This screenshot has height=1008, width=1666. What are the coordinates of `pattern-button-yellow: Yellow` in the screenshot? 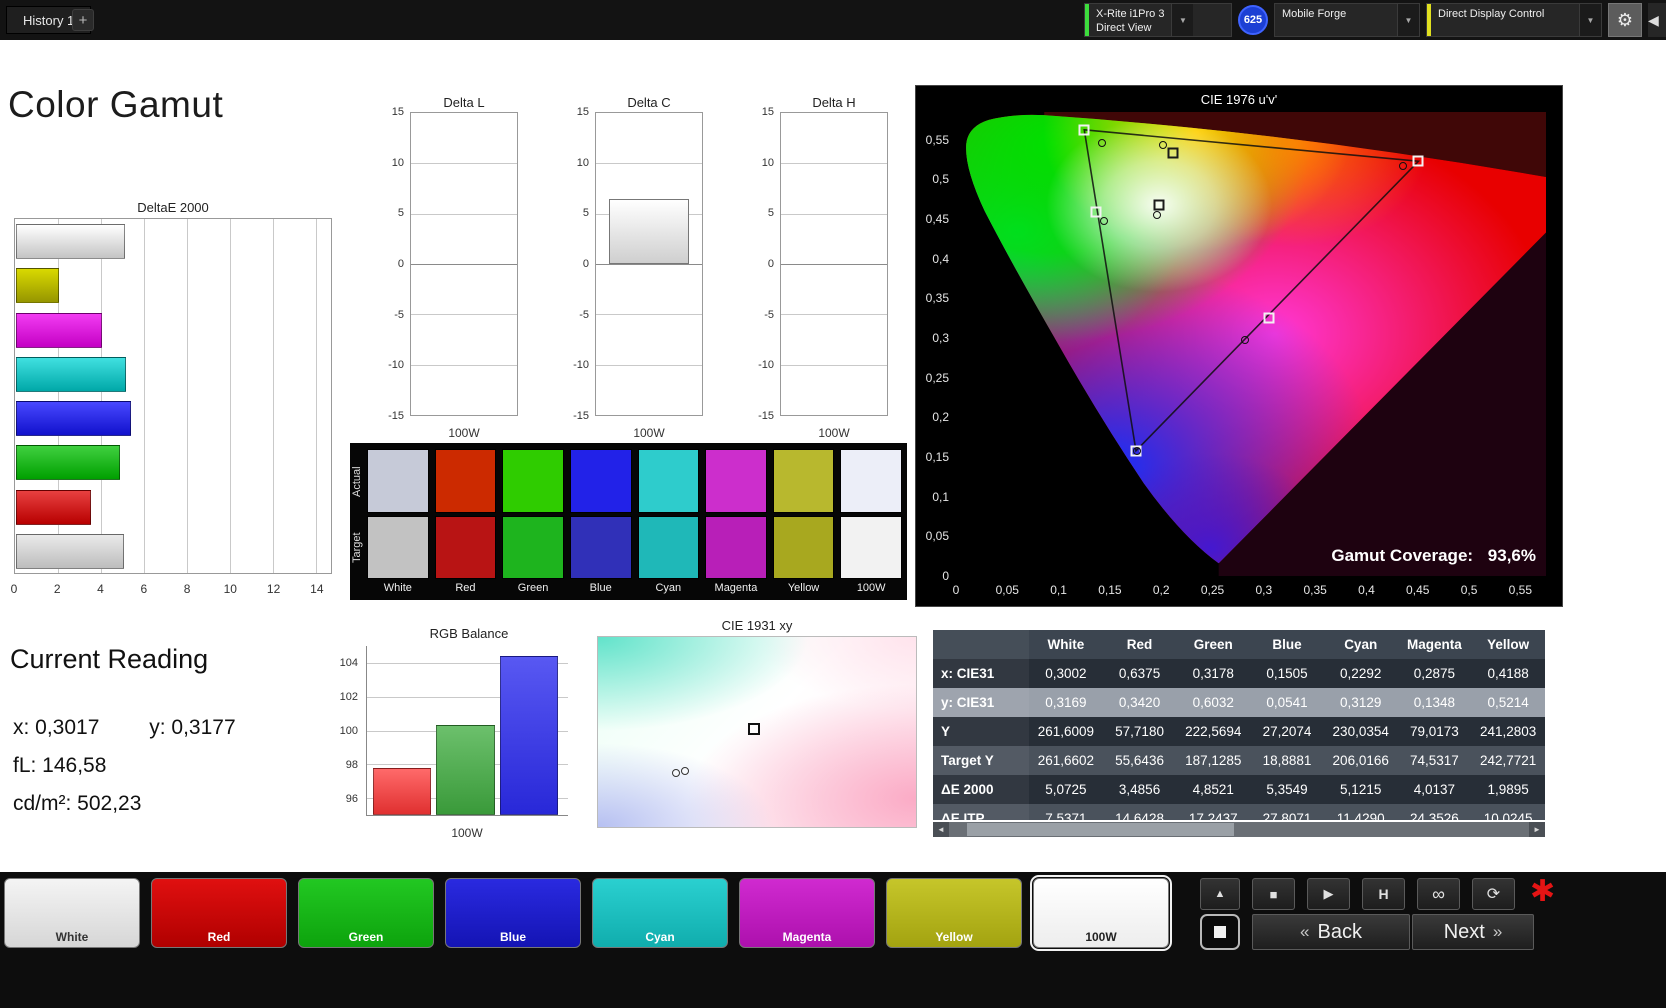 It's located at (954, 913).